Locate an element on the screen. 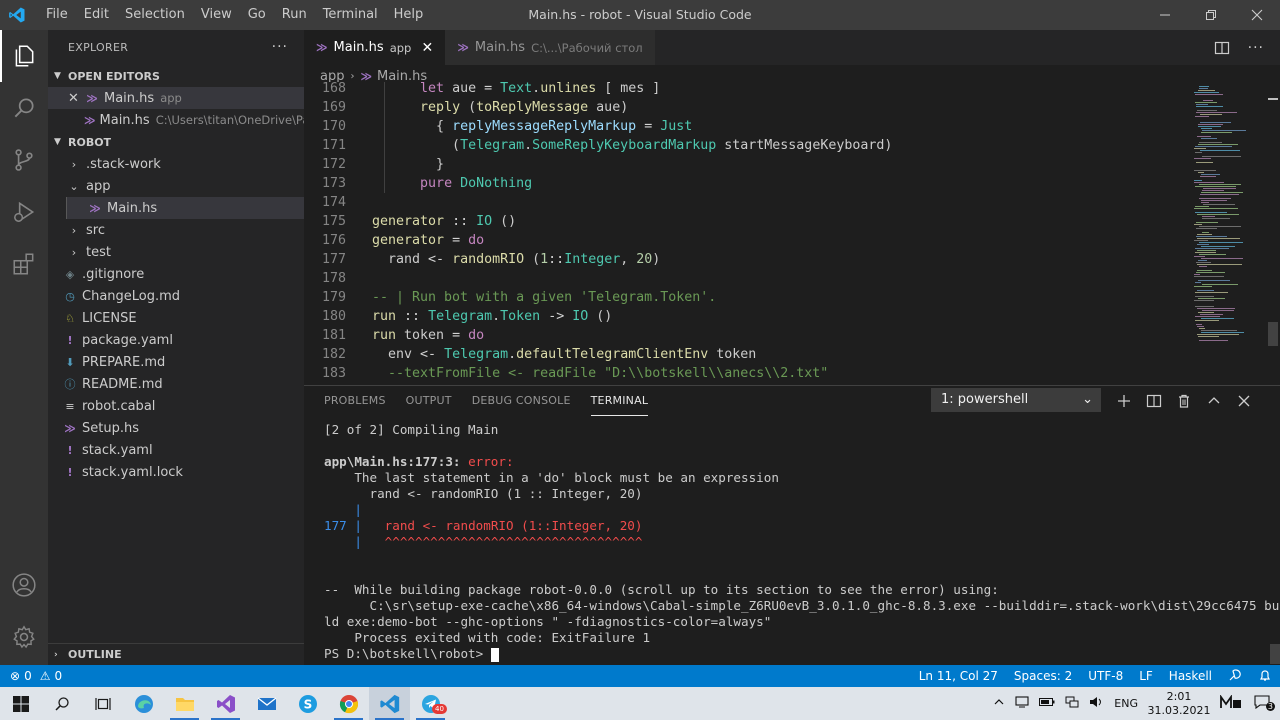 The width and height of the screenshot is (1280, 720). vscode-taskbar-button is located at coordinates (389, 703).